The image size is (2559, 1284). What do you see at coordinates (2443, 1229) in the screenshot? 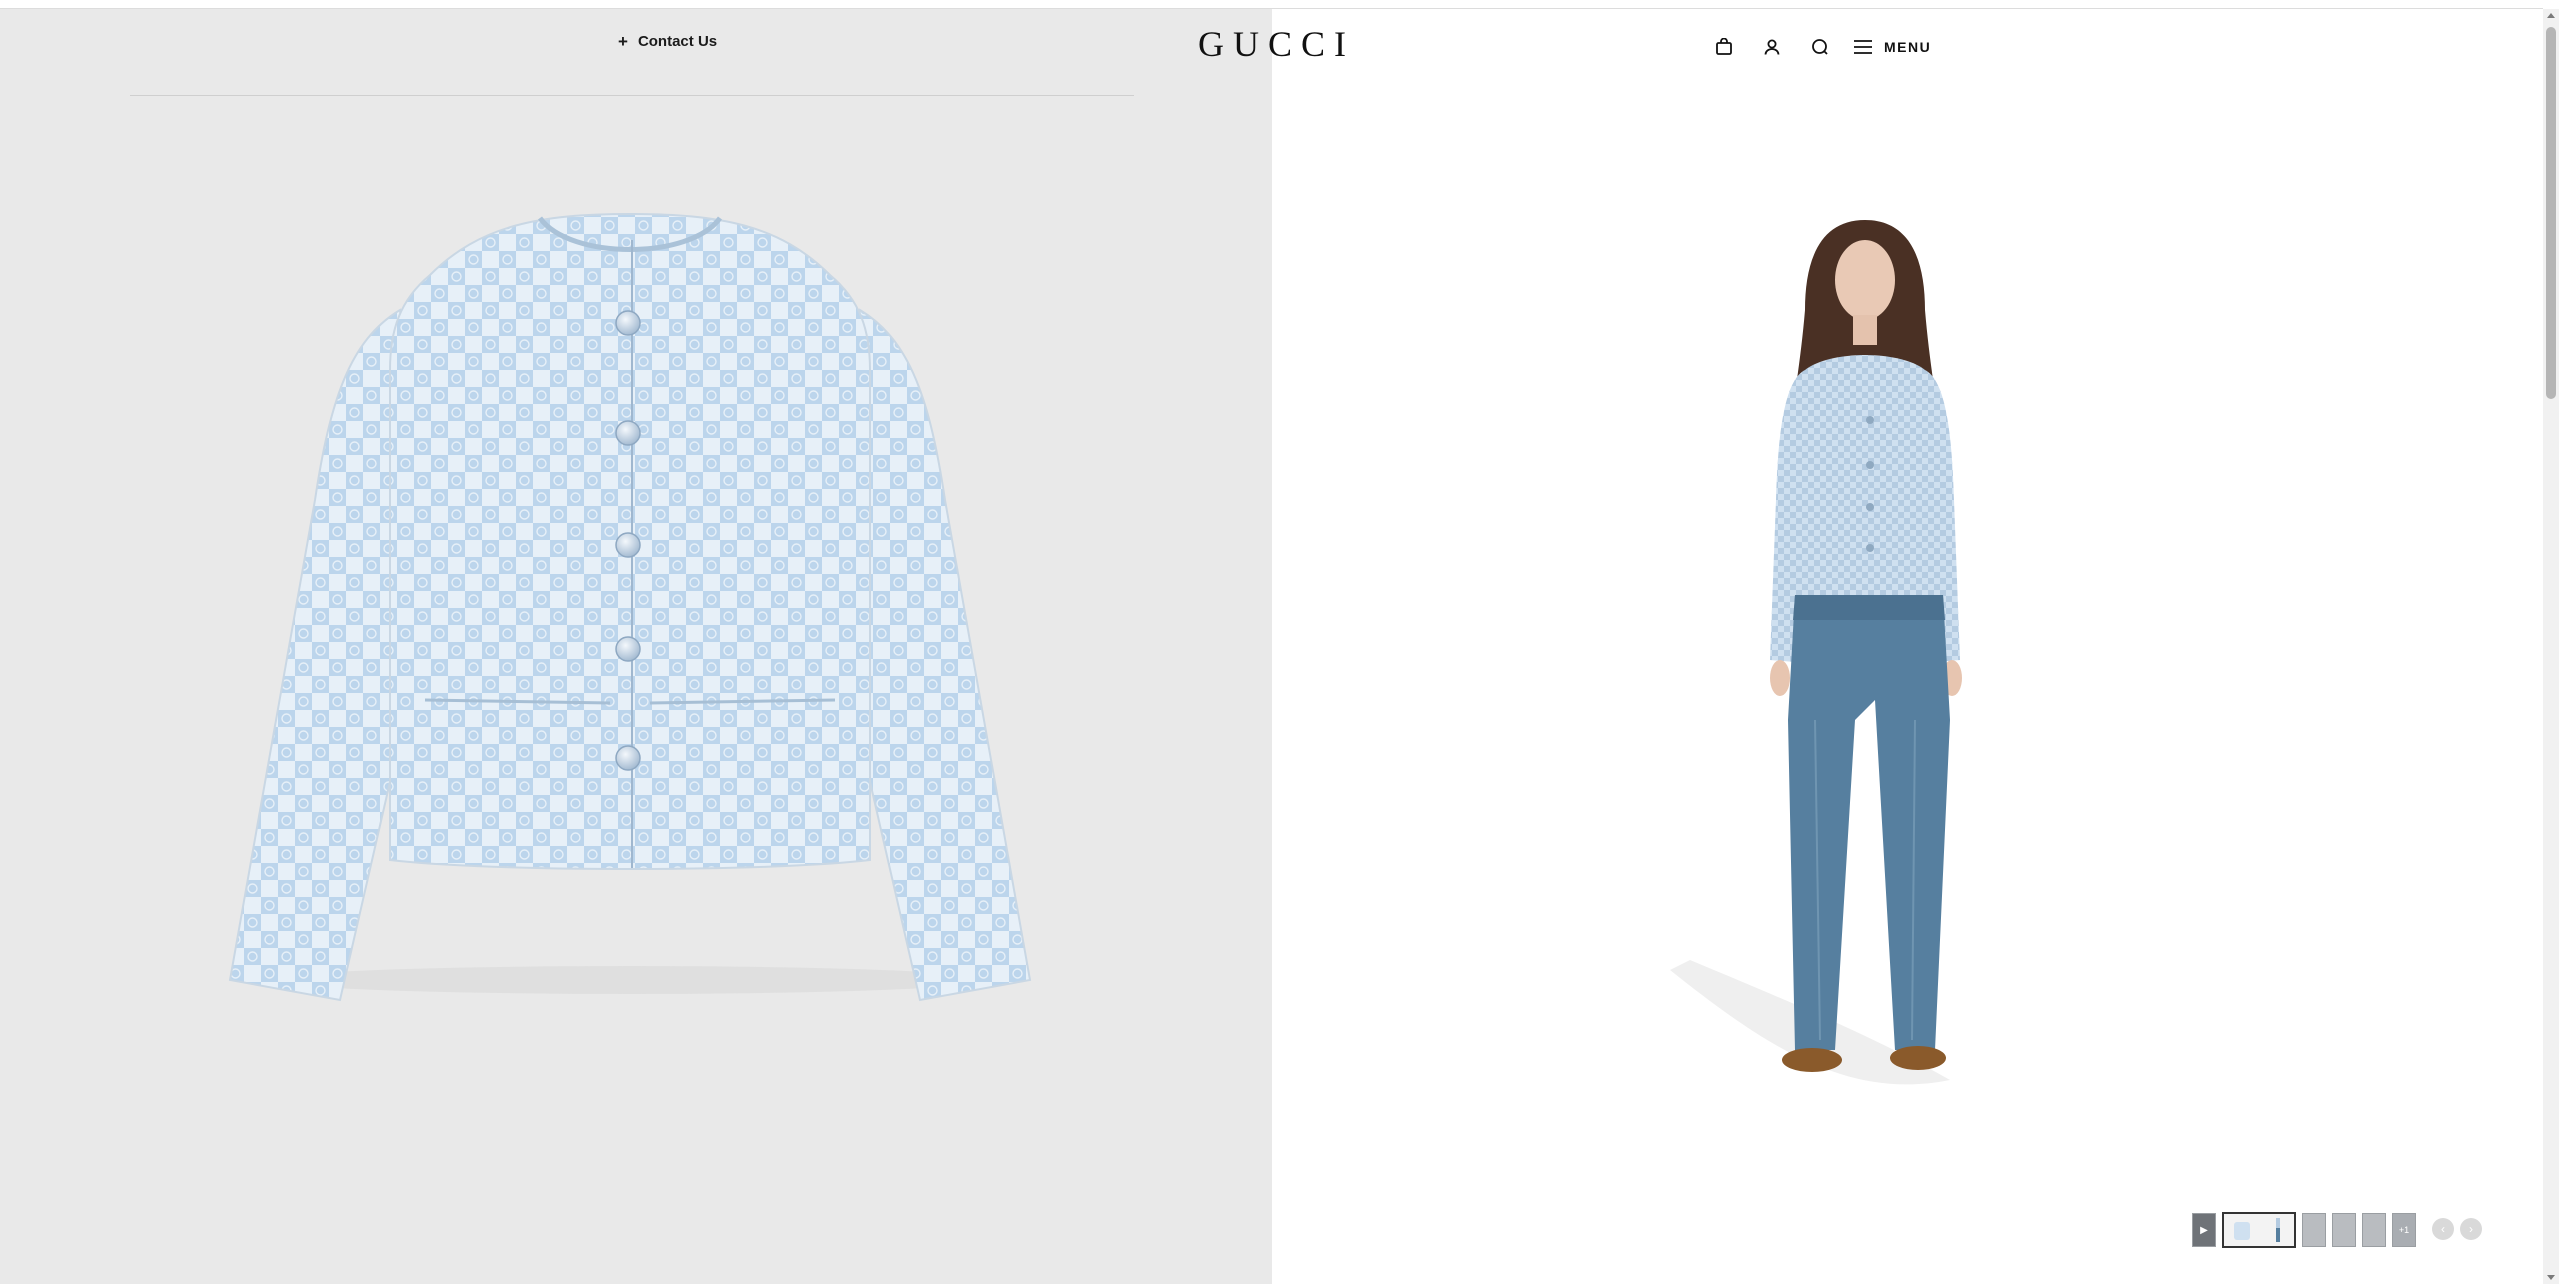
I see `carousel-prev-button: ‹` at bounding box center [2443, 1229].